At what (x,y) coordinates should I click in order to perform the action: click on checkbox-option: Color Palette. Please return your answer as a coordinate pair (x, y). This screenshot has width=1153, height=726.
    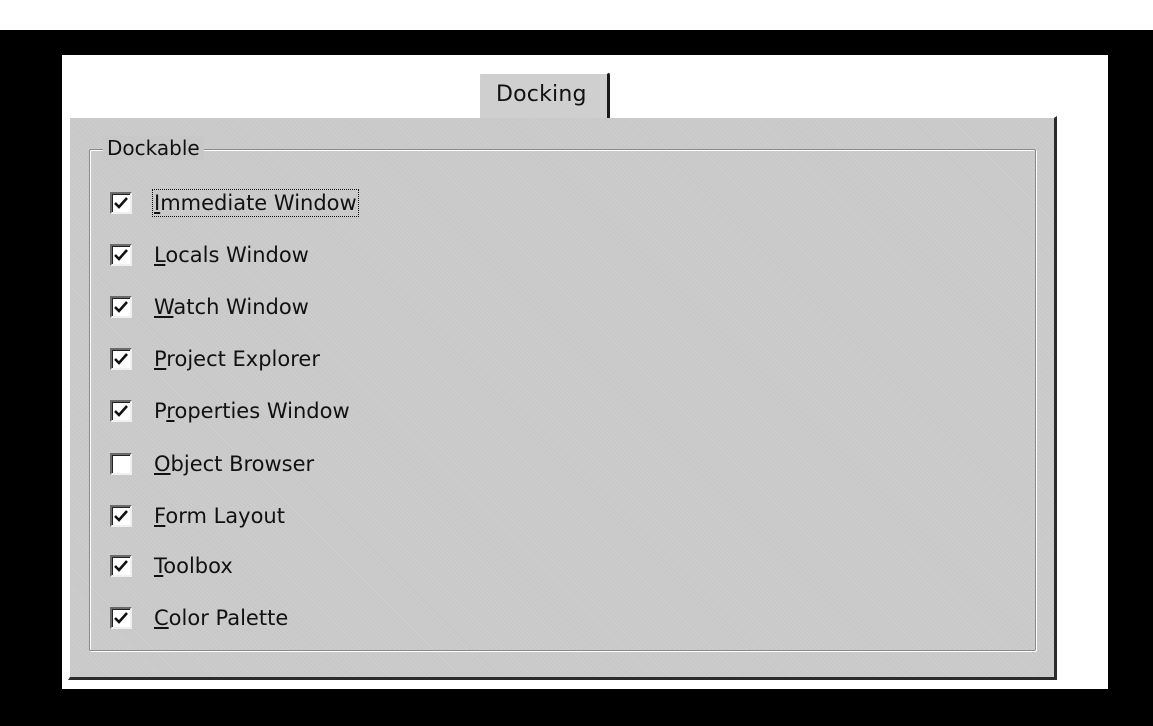
    Looking at the image, I should click on (199, 618).